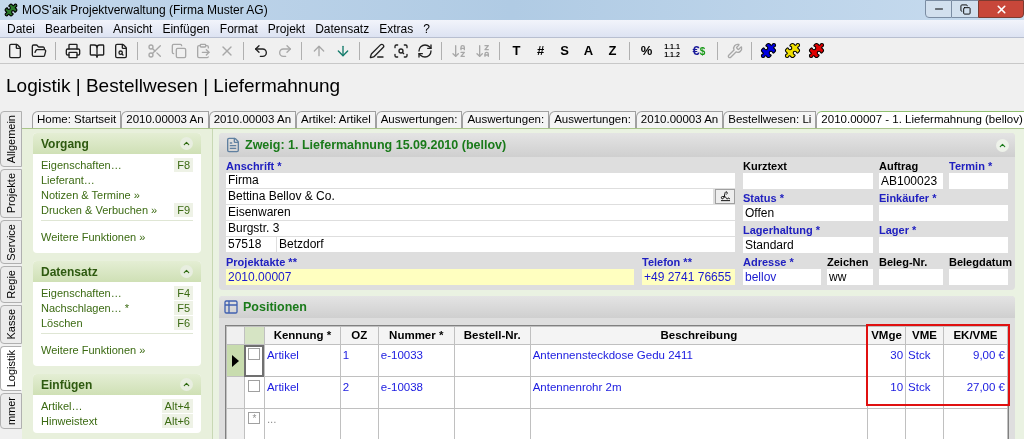  Describe the element at coordinates (65, 144) in the screenshot. I see `panel-title: Vorgang` at that location.